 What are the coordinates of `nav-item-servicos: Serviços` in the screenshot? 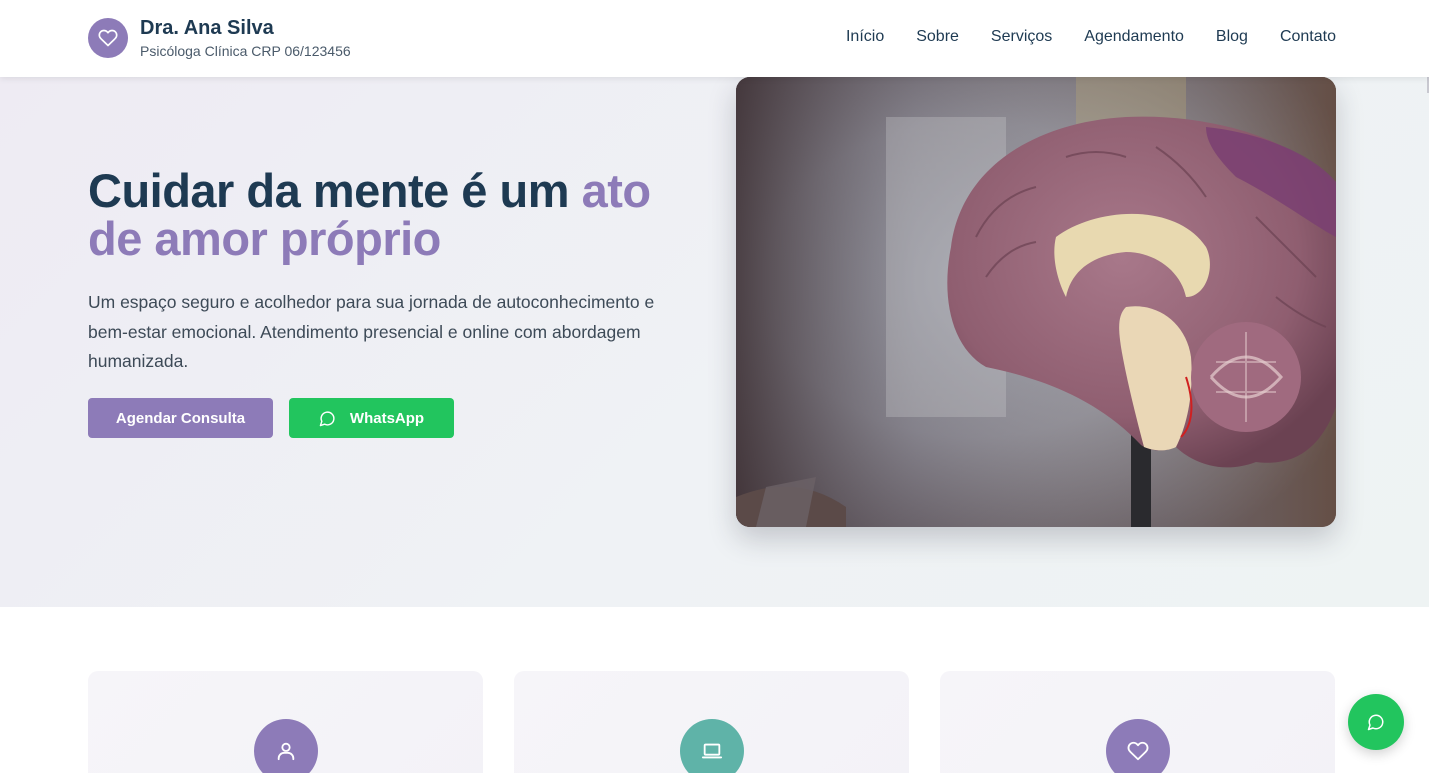 It's located at (1021, 37).